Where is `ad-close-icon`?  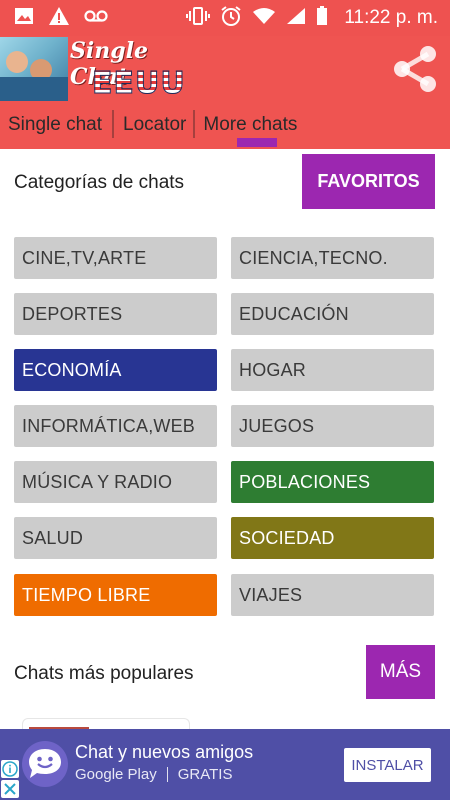 ad-close-icon is located at coordinates (10, 789).